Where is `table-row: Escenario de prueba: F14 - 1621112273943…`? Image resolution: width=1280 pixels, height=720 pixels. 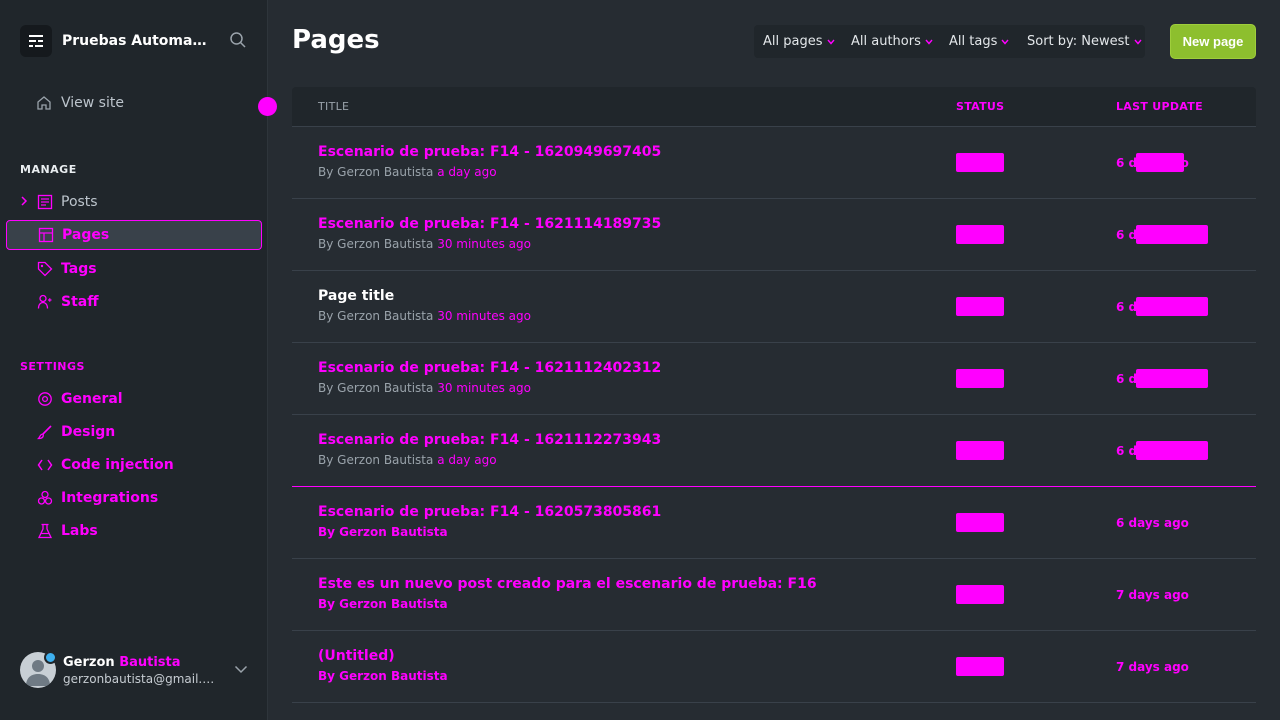
table-row: Escenario de prueba: F14 - 1621112273943… is located at coordinates (774, 451).